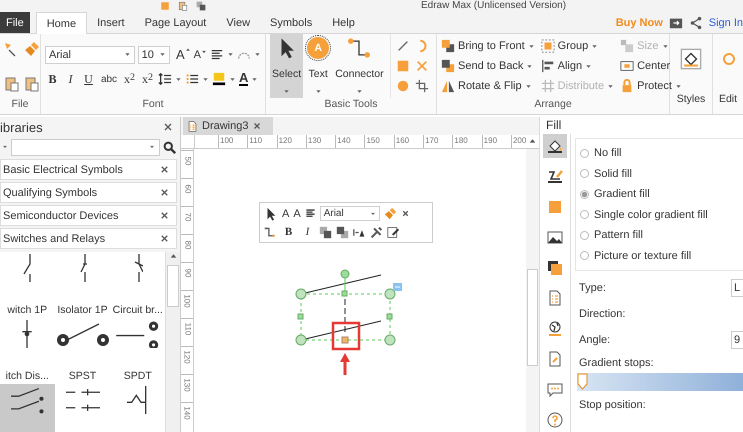  I want to click on gradient-stop-handle, so click(582, 381).